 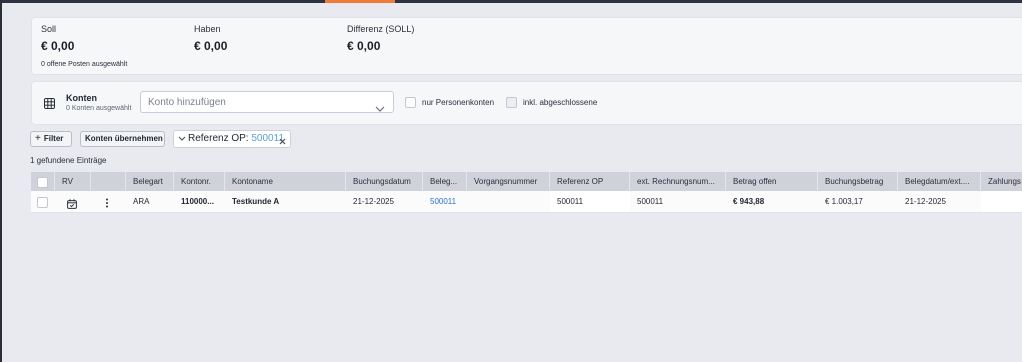 What do you see at coordinates (81, 98) in the screenshot?
I see `accounts-title: Konten` at bounding box center [81, 98].